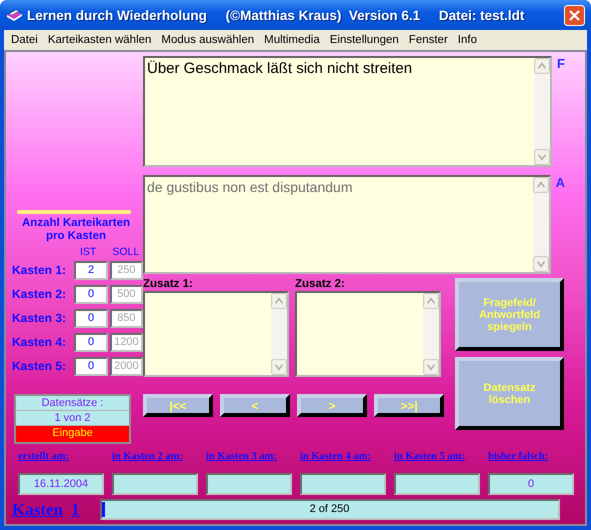 Image resolution: width=591 pixels, height=530 pixels. Describe the element at coordinates (336, 457) in the screenshot. I see `date-label: in Kasten 4 am:` at that location.